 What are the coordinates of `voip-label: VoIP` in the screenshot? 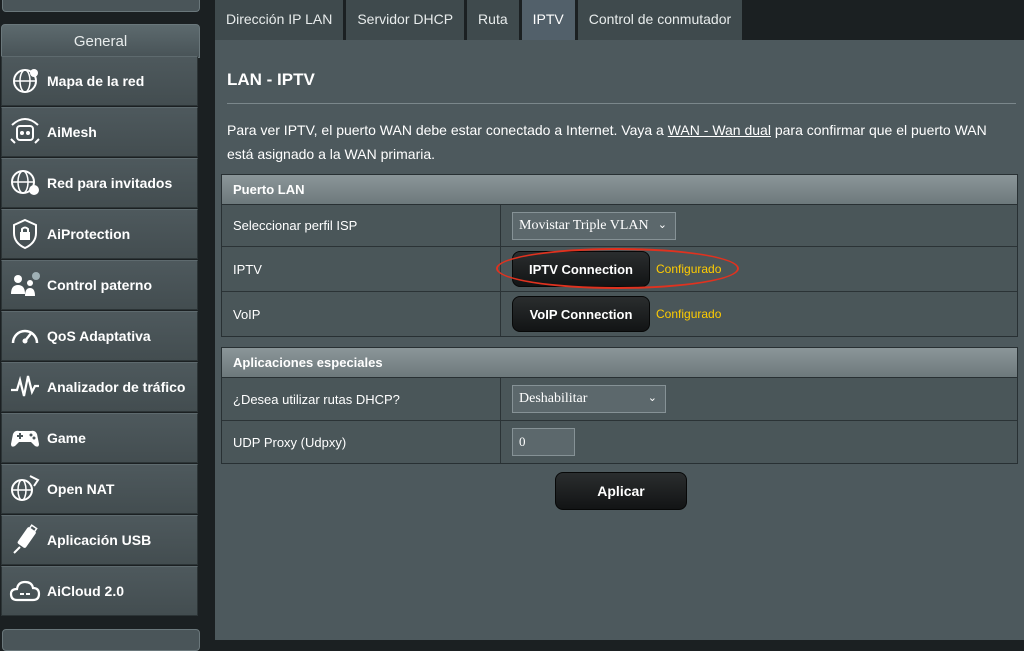 It's located at (361, 314).